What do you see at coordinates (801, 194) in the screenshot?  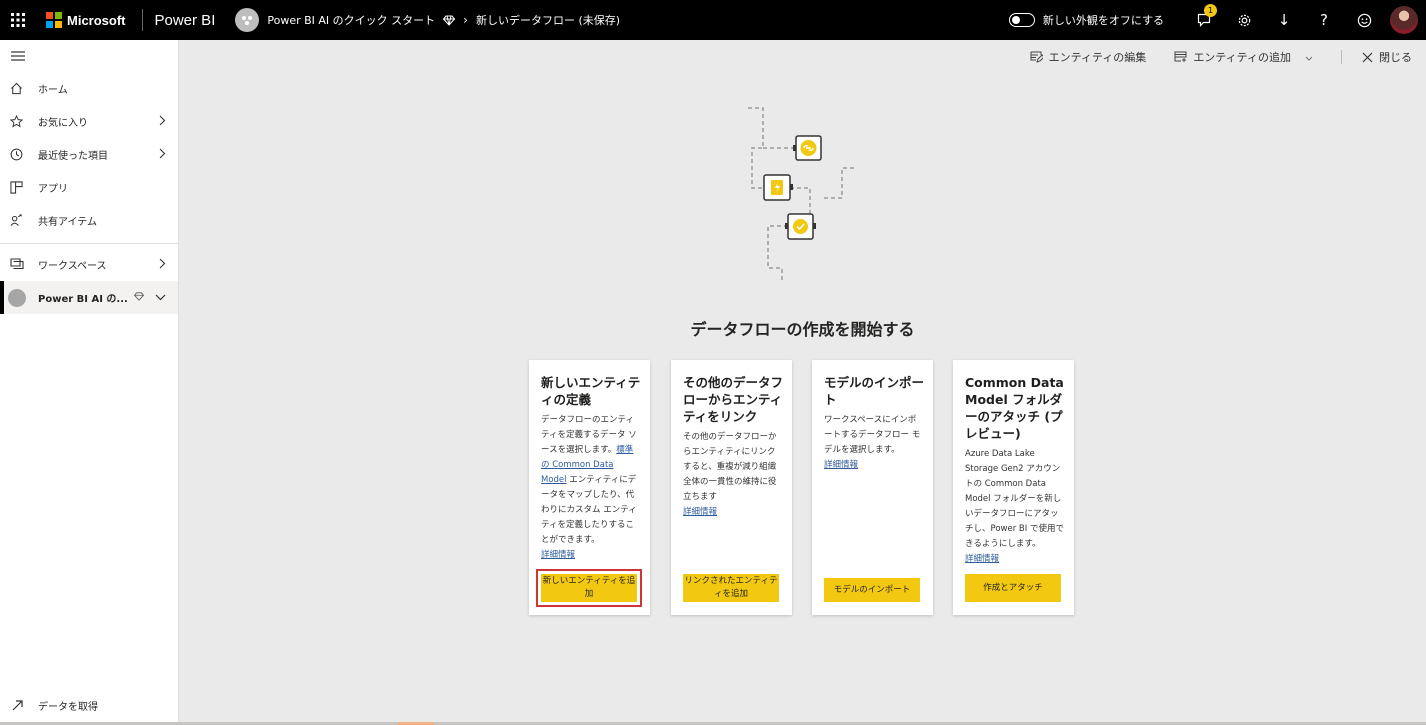 I see `dataflow-illustration` at bounding box center [801, 194].